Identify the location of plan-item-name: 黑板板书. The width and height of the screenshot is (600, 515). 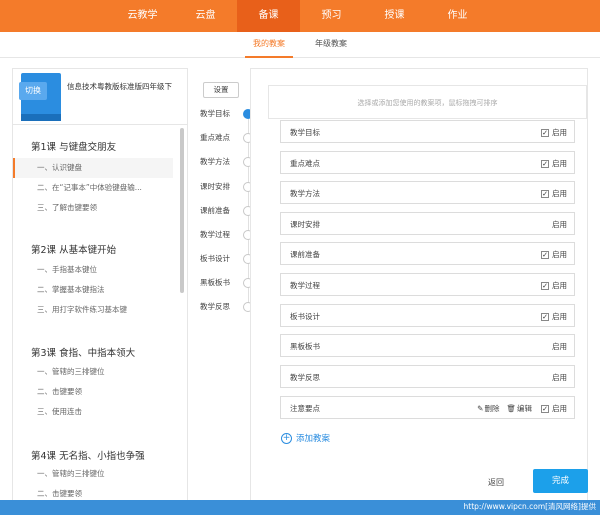
(305, 346).